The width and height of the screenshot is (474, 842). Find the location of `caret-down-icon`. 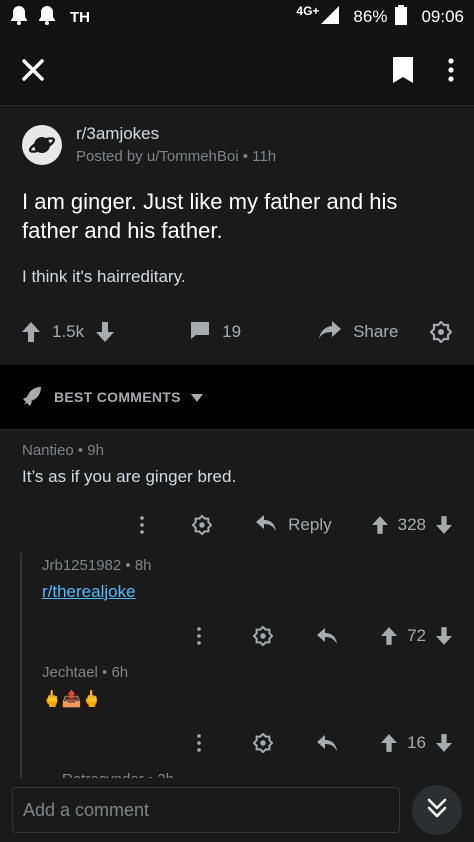

caret-down-icon is located at coordinates (196, 397).